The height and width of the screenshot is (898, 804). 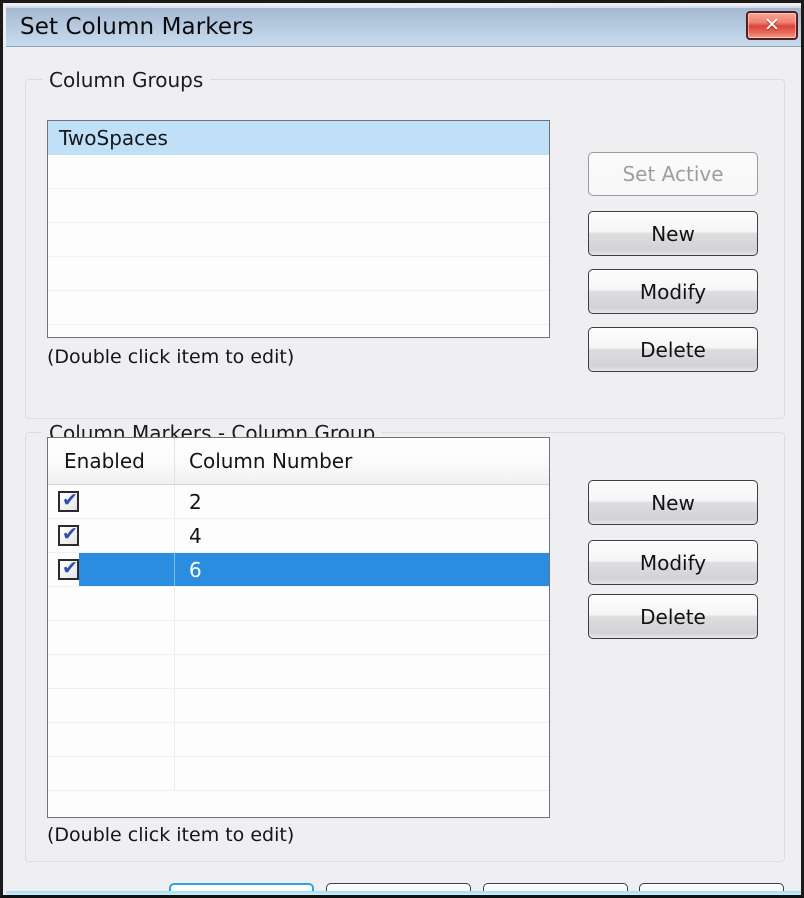 What do you see at coordinates (298, 138) in the screenshot?
I see `list-item: TwoSpaces` at bounding box center [298, 138].